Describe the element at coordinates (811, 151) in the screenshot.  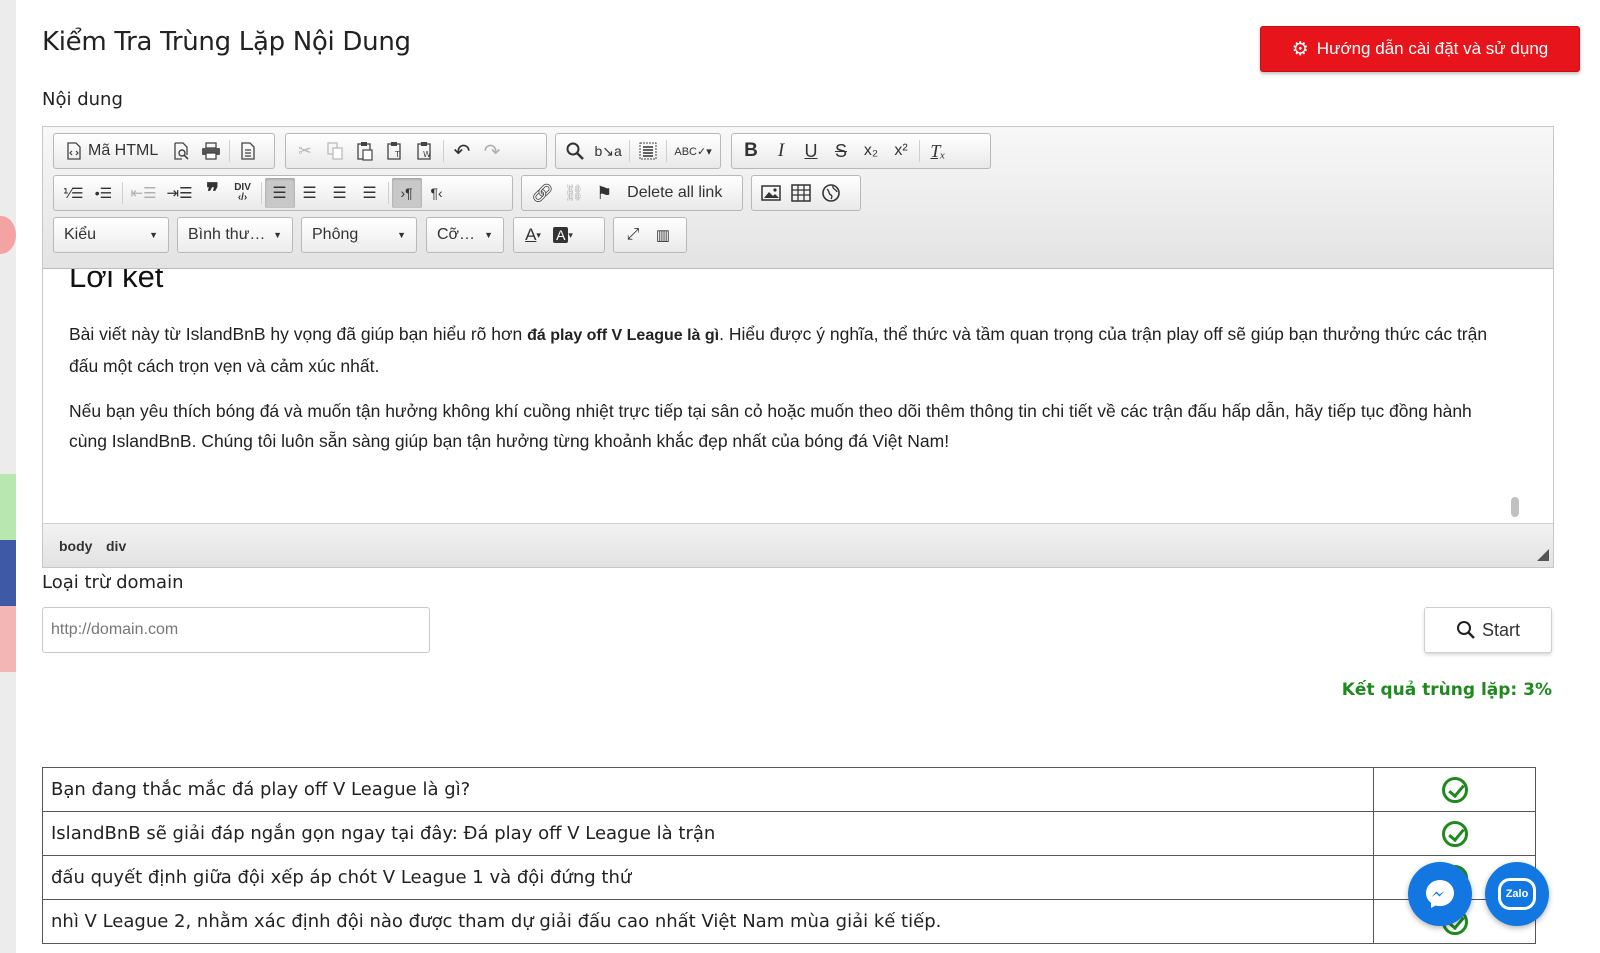
I see `underline-button: U` at that location.